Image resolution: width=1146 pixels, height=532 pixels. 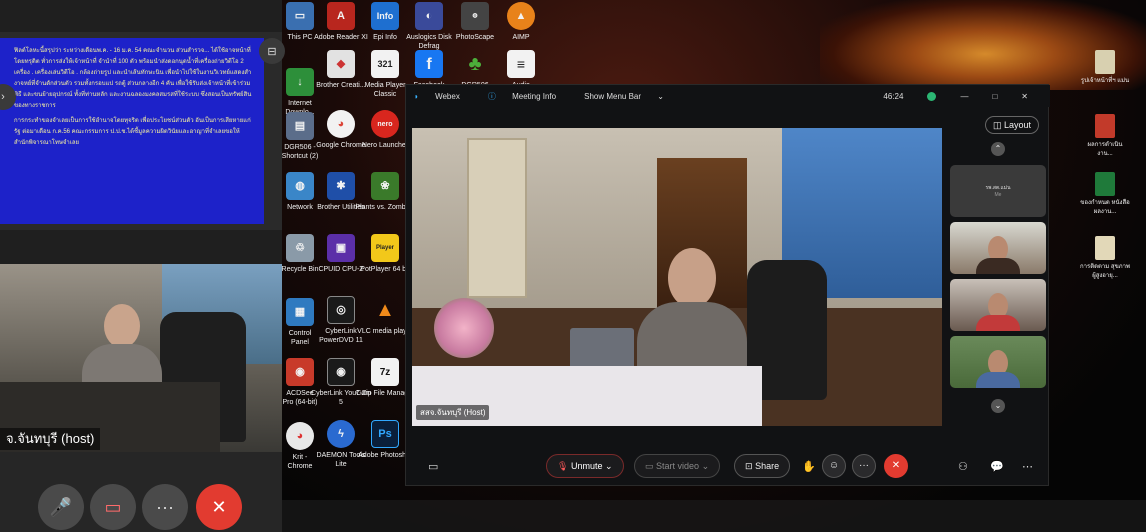 I want to click on captions-icon: ▭, so click(x=433, y=466).